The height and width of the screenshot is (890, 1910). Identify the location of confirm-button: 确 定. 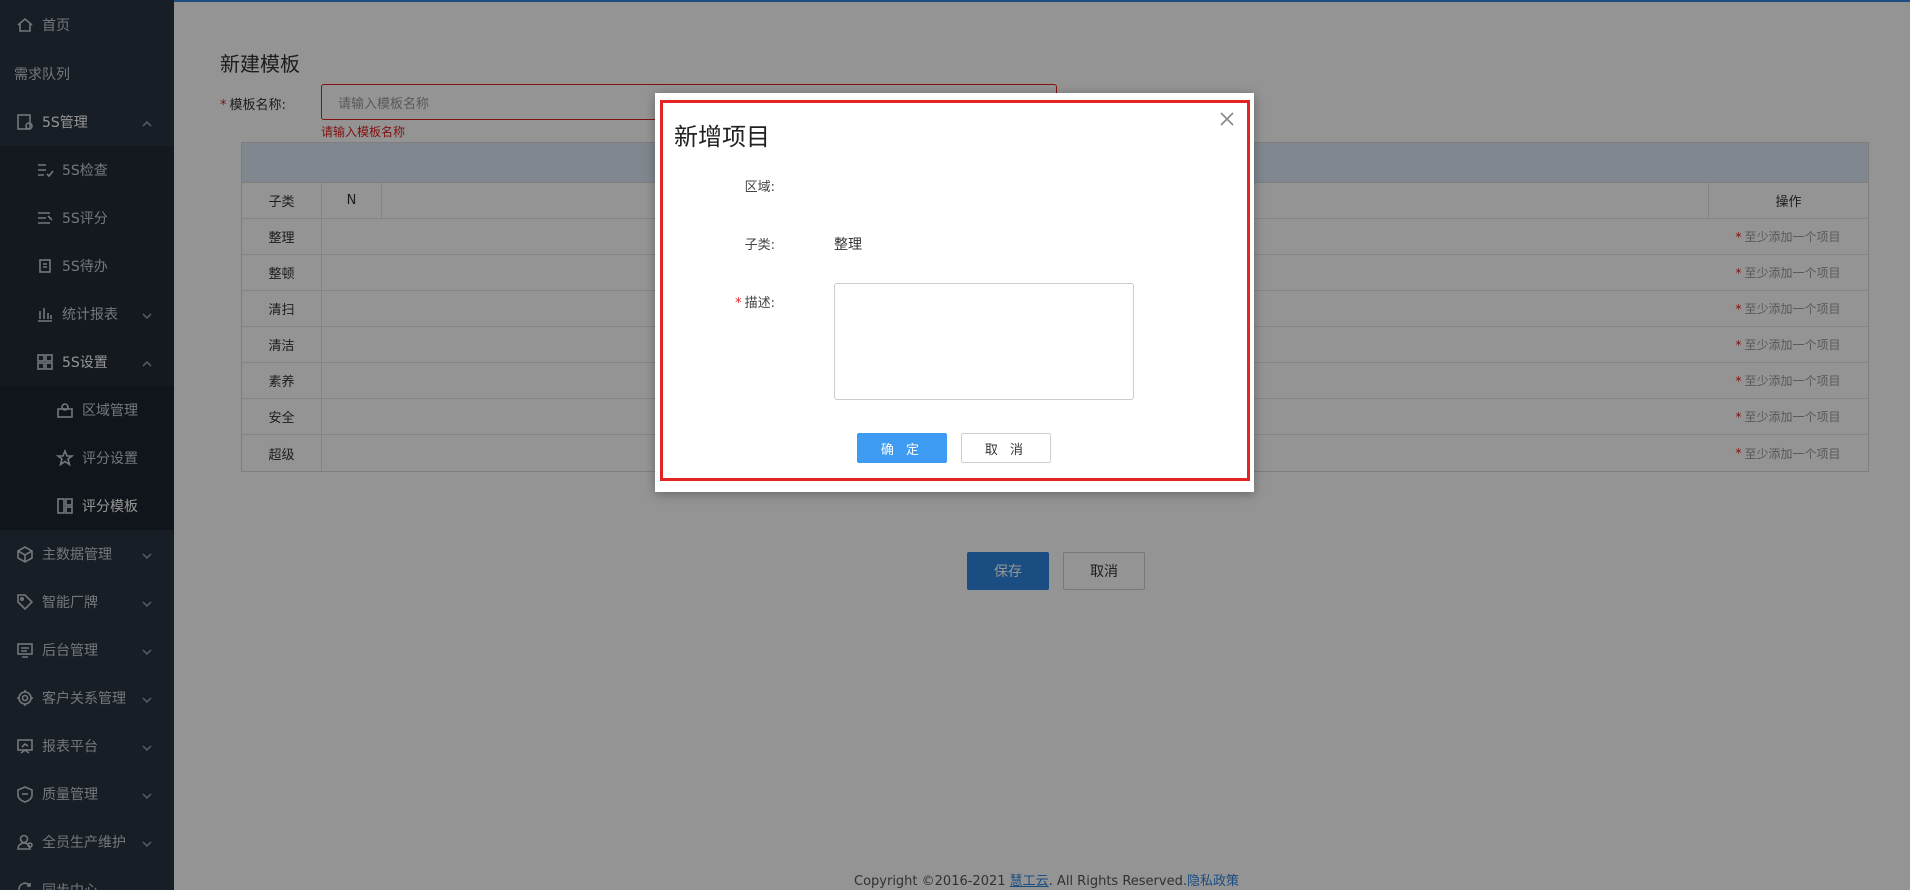
(902, 448).